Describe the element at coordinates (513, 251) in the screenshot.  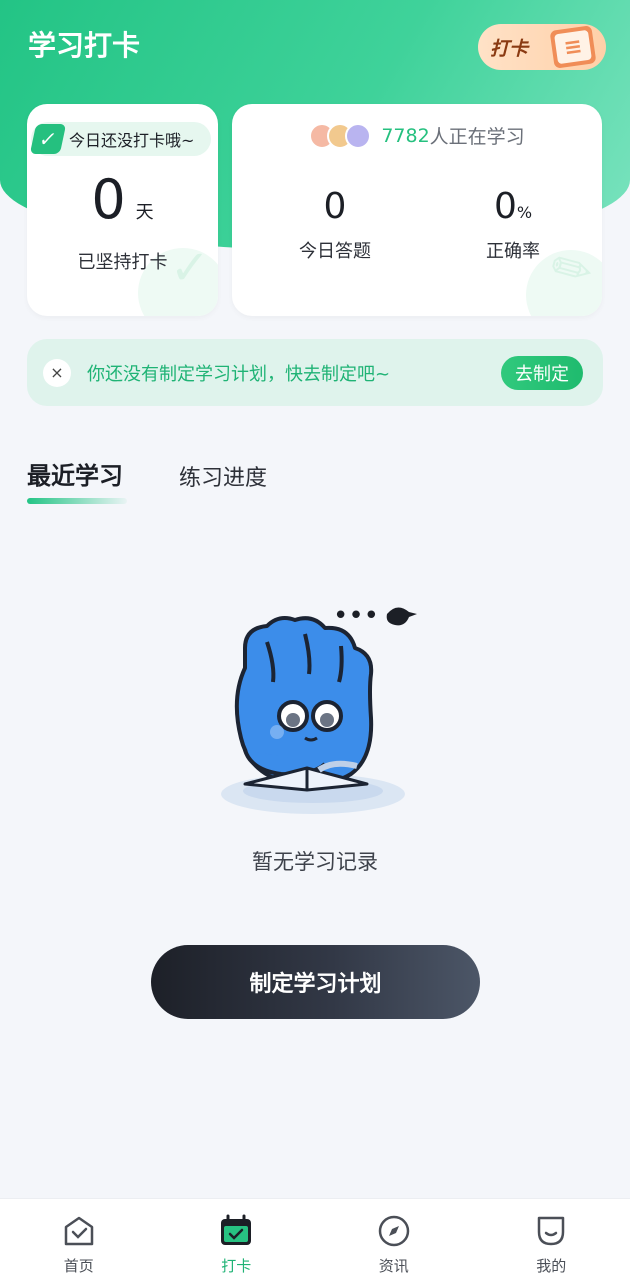
I see `accuracy-label: 正确率` at that location.